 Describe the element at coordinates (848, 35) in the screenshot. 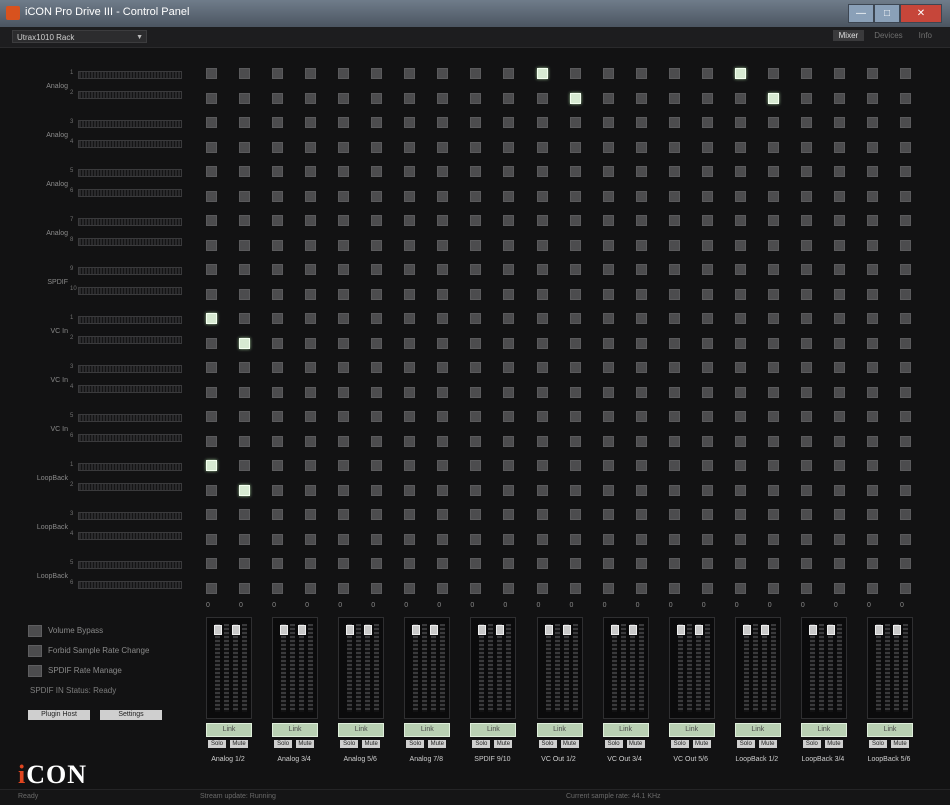

I see `tab-mixer: Mixer` at that location.